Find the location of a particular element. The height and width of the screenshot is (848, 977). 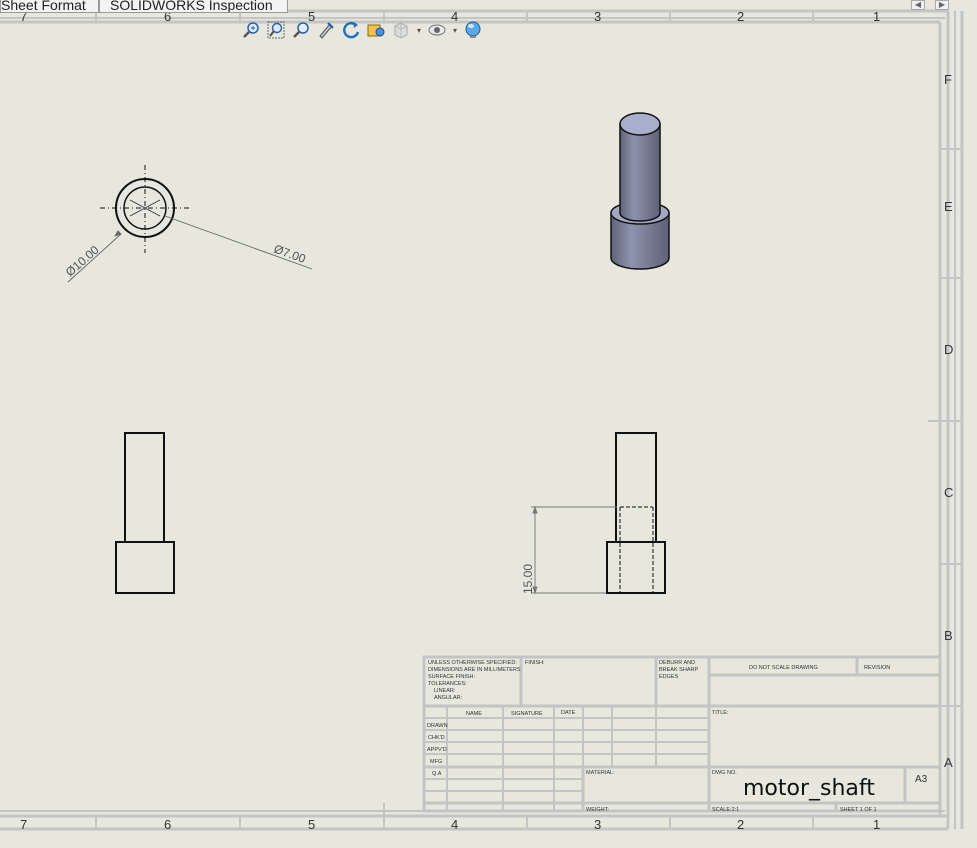

svg-text: DATE is located at coordinates (568, 713).